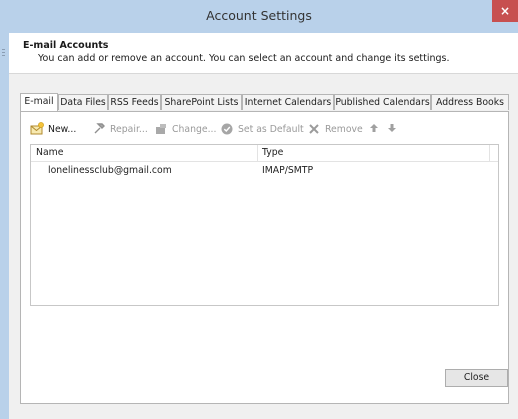 Image resolution: width=518 pixels, height=419 pixels. I want to click on arrow-down-icon, so click(392, 129).